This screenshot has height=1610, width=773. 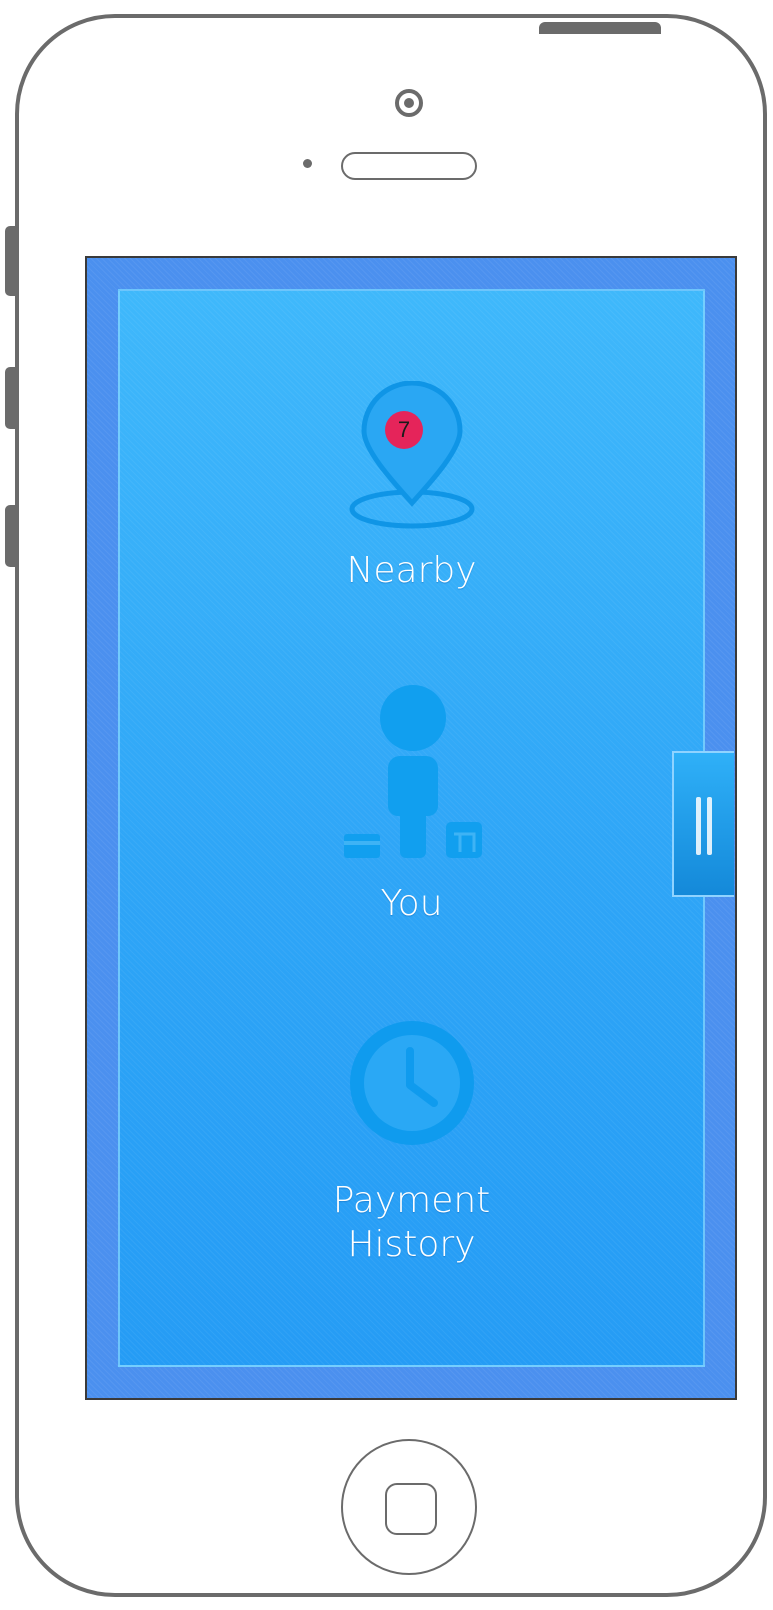 I want to click on front-camera, so click(x=409, y=103).